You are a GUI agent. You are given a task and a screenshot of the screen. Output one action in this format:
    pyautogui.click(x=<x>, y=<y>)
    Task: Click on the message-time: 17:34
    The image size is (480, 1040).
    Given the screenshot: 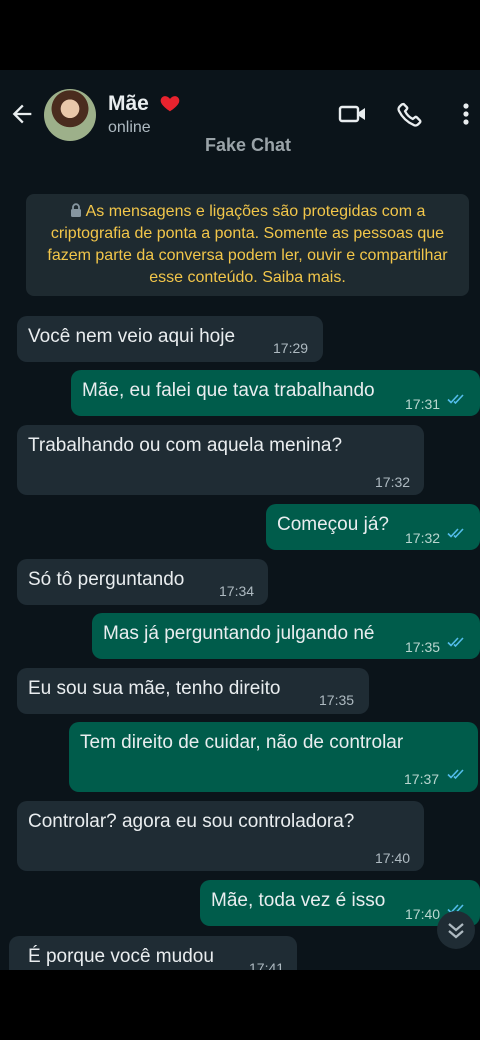 What is the action you would take?
    pyautogui.click(x=237, y=591)
    